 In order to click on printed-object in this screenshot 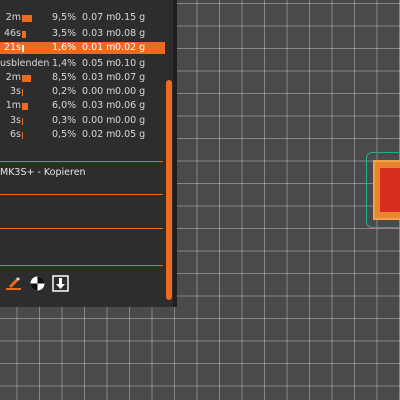, I will do `click(383, 190)`.